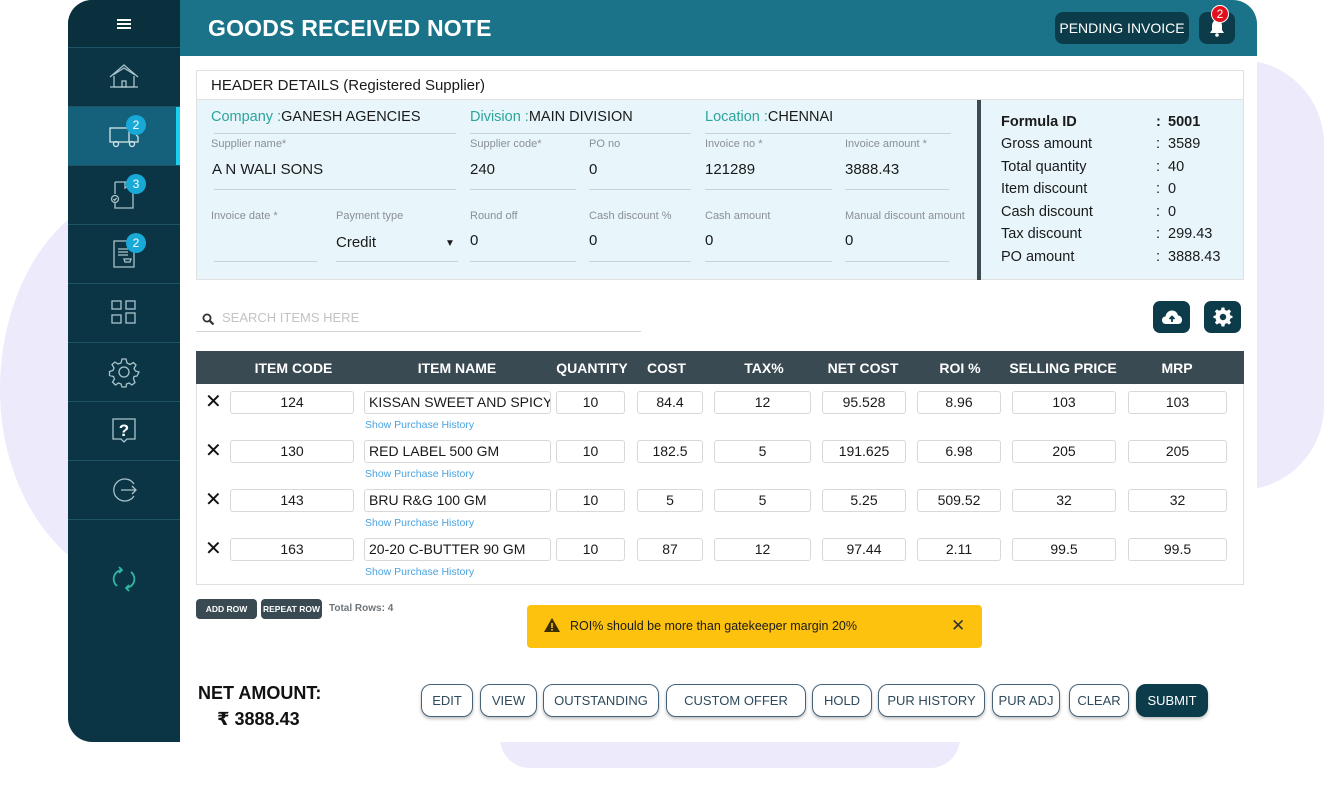  Describe the element at coordinates (1122, 28) in the screenshot. I see `pending-invoice-button: PENDING INVOICE` at that location.